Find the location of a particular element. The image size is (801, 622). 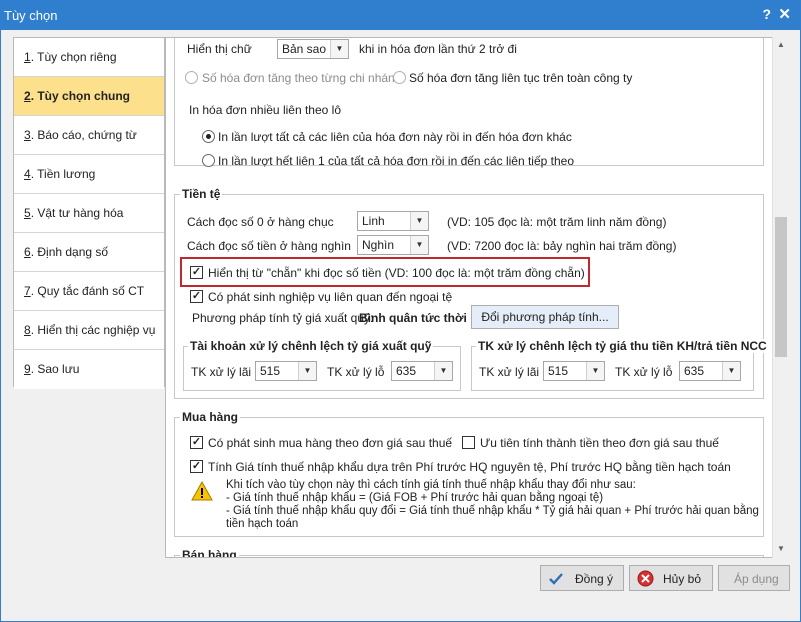

sidebar-item-label: . Quy tắc đánh số CT is located at coordinates (87, 291).